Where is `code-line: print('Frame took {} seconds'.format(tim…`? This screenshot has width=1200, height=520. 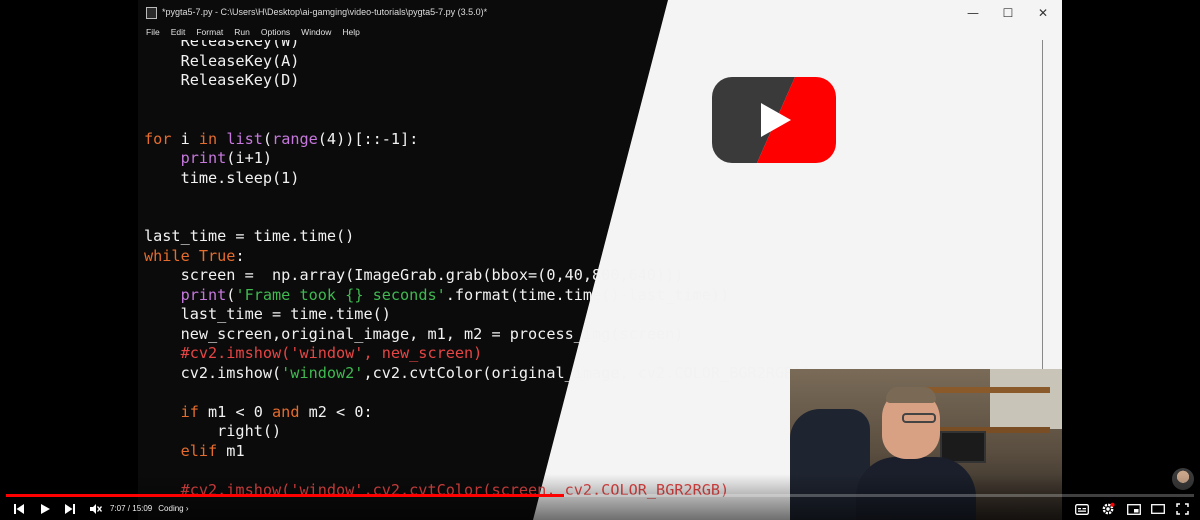
code-line: print('Frame took {} seconds'.format(tim… is located at coordinates (594, 296).